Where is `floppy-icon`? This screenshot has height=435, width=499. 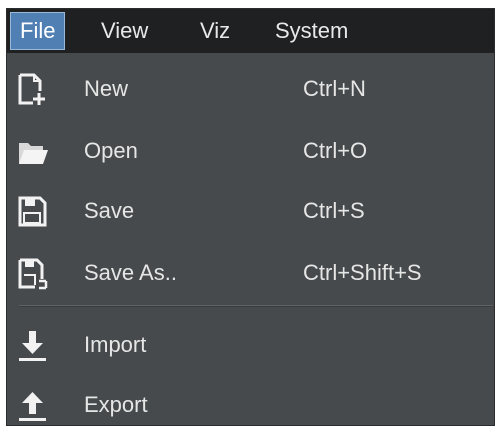
floppy-icon is located at coordinates (32, 211).